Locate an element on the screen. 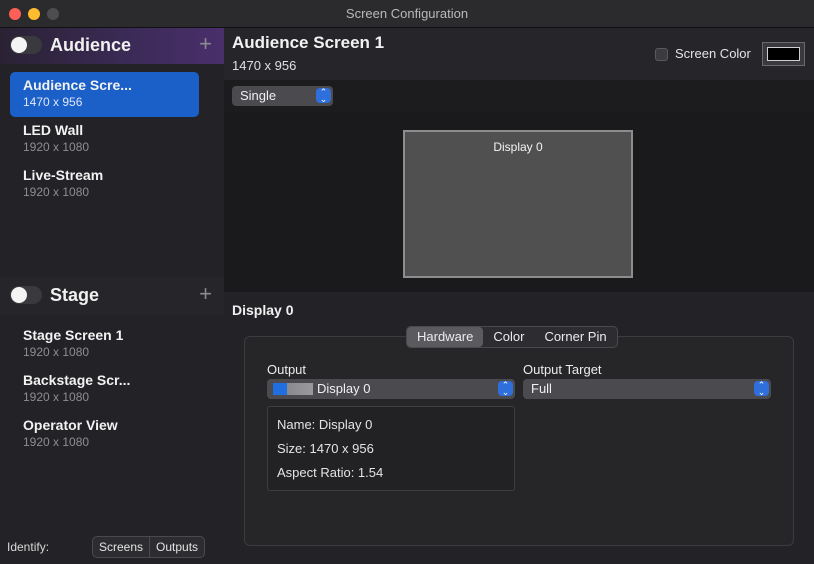 This screenshot has height=564, width=814. output-target-value: Full is located at coordinates (541, 388).